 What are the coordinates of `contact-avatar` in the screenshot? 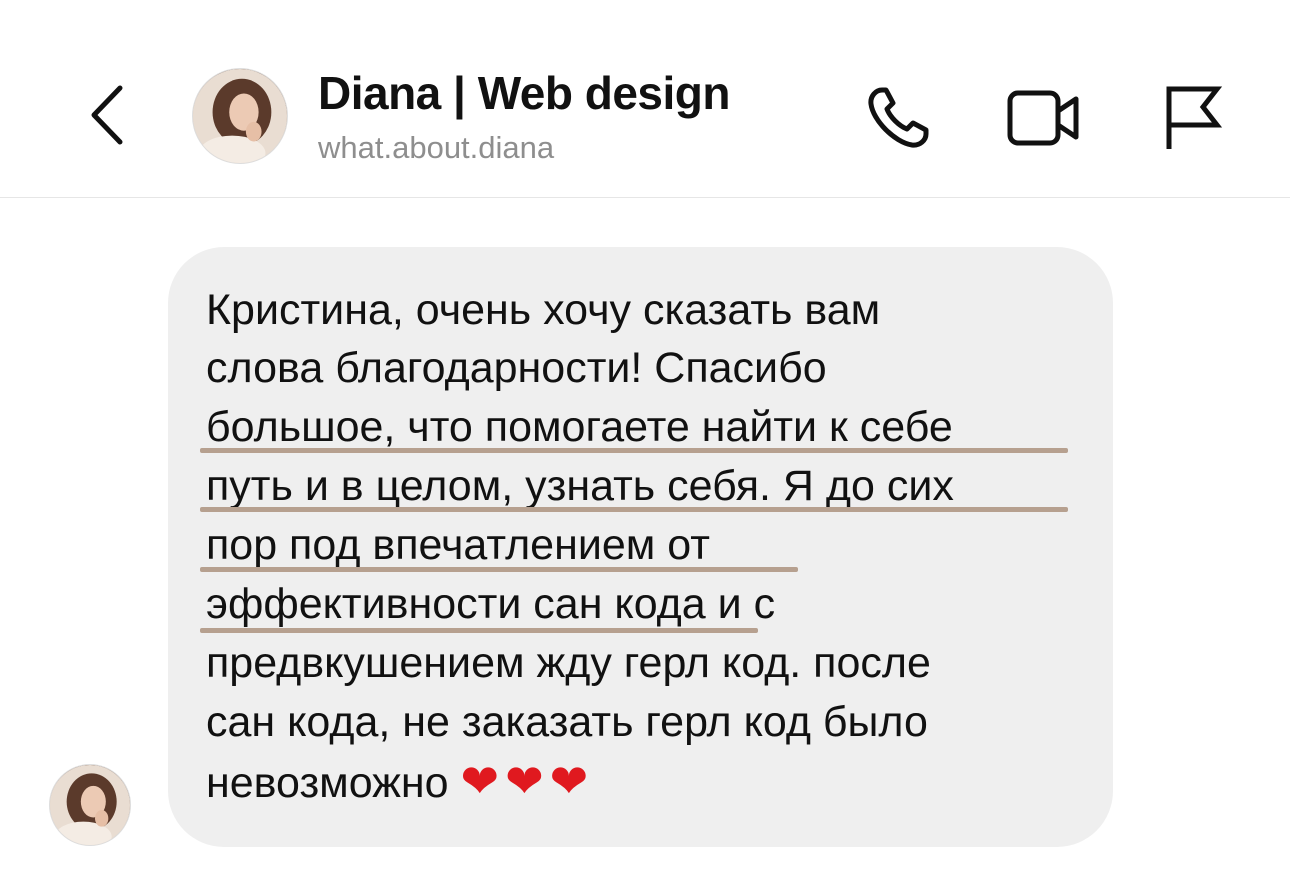 It's located at (240, 116).